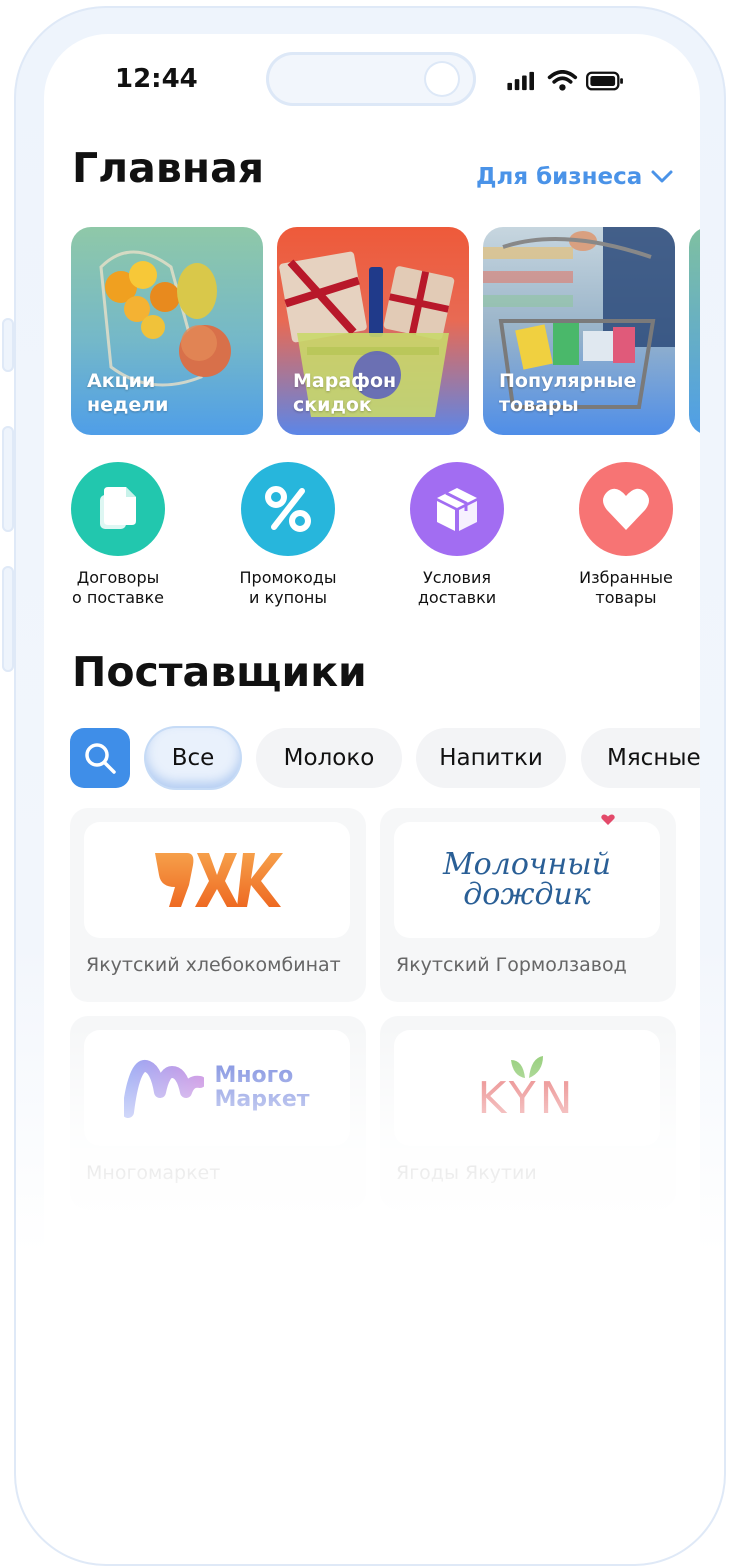 The height and width of the screenshot is (1566, 738). I want to click on camera-icon, so click(442, 79).